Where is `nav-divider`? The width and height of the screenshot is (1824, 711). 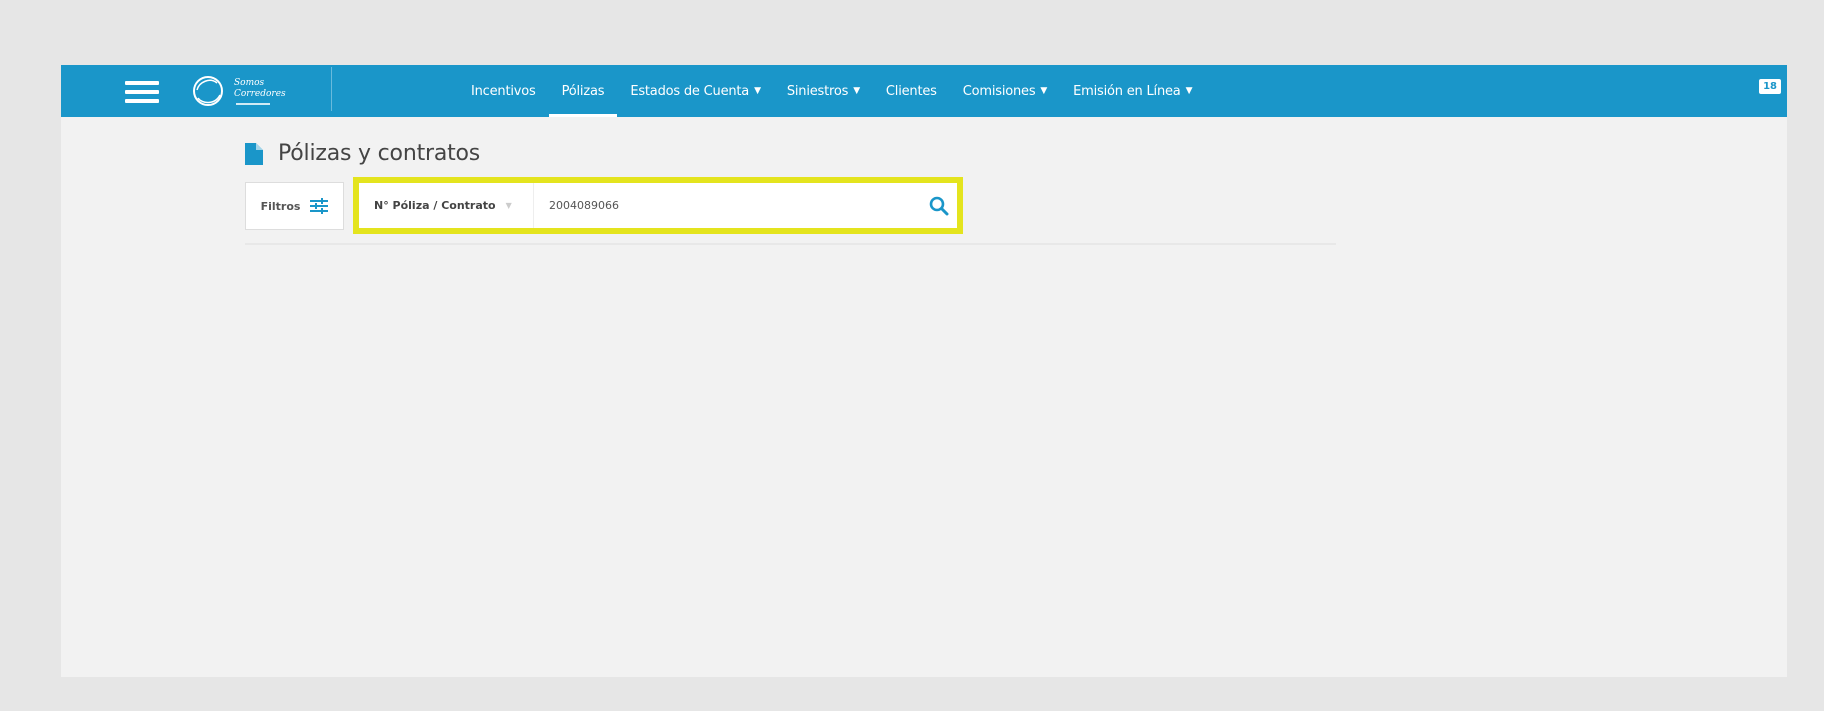 nav-divider is located at coordinates (331, 89).